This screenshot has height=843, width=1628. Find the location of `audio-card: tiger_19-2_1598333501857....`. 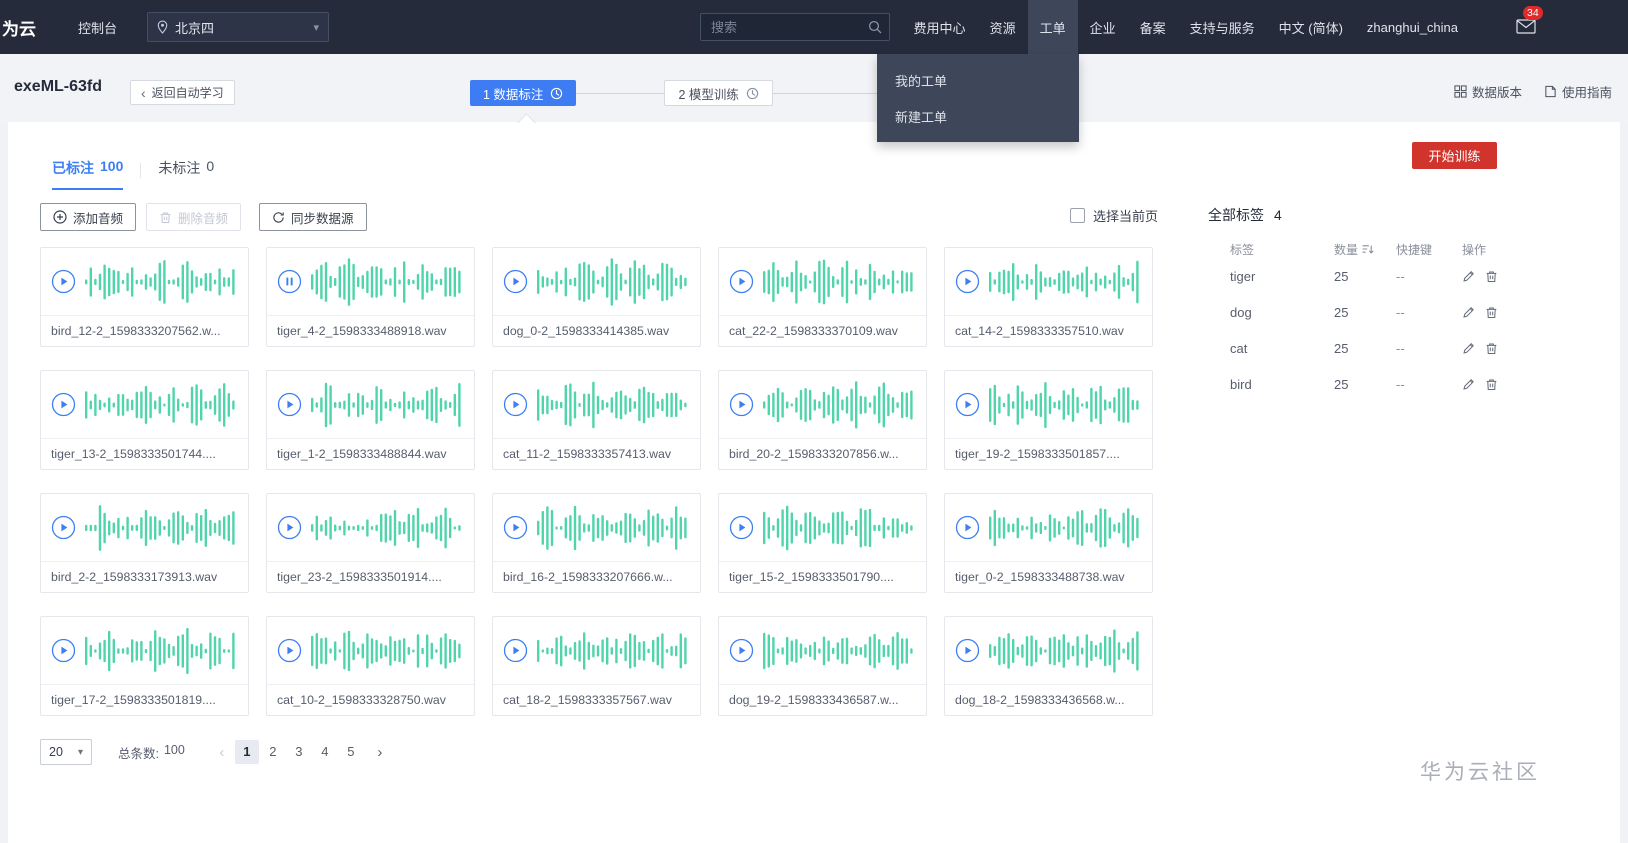

audio-card: tiger_19-2_1598333501857.... is located at coordinates (1048, 420).